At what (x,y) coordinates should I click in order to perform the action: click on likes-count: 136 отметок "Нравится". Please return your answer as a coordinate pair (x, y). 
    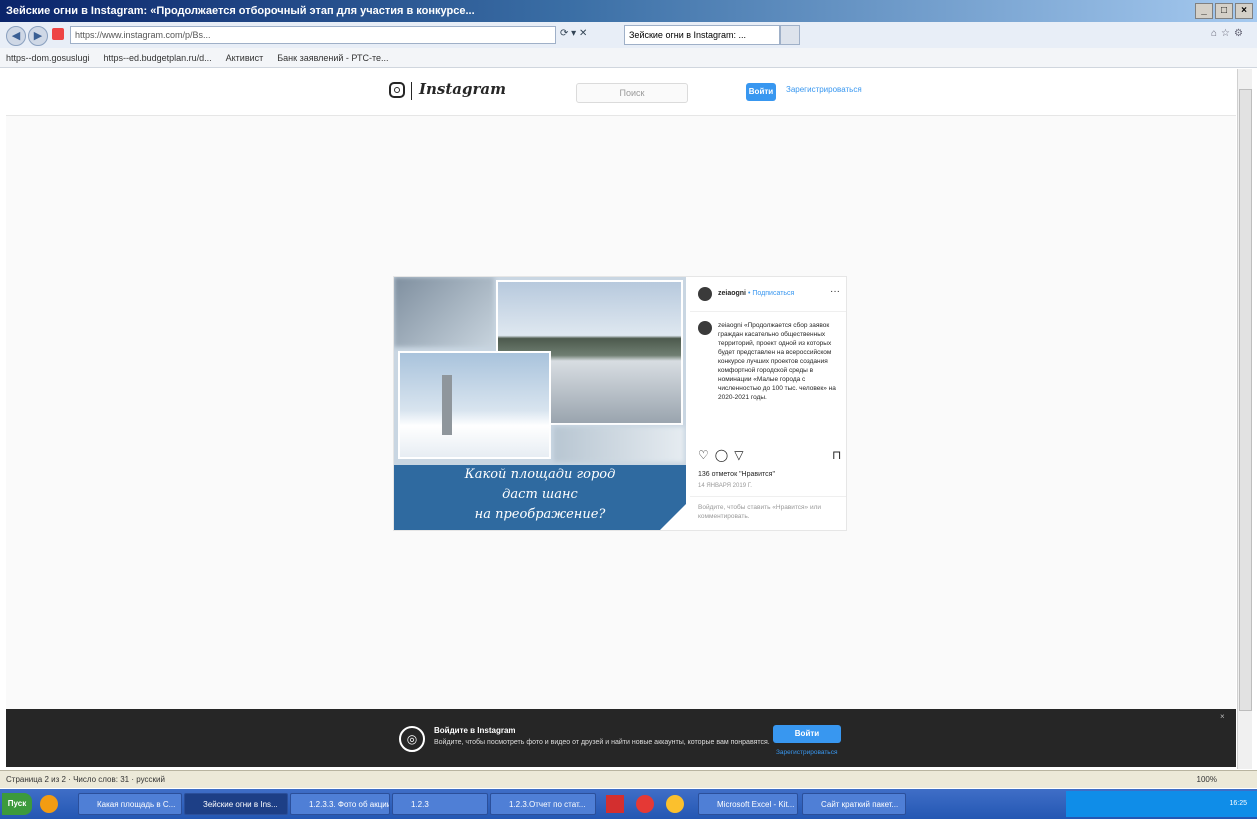
    Looking at the image, I should click on (736, 474).